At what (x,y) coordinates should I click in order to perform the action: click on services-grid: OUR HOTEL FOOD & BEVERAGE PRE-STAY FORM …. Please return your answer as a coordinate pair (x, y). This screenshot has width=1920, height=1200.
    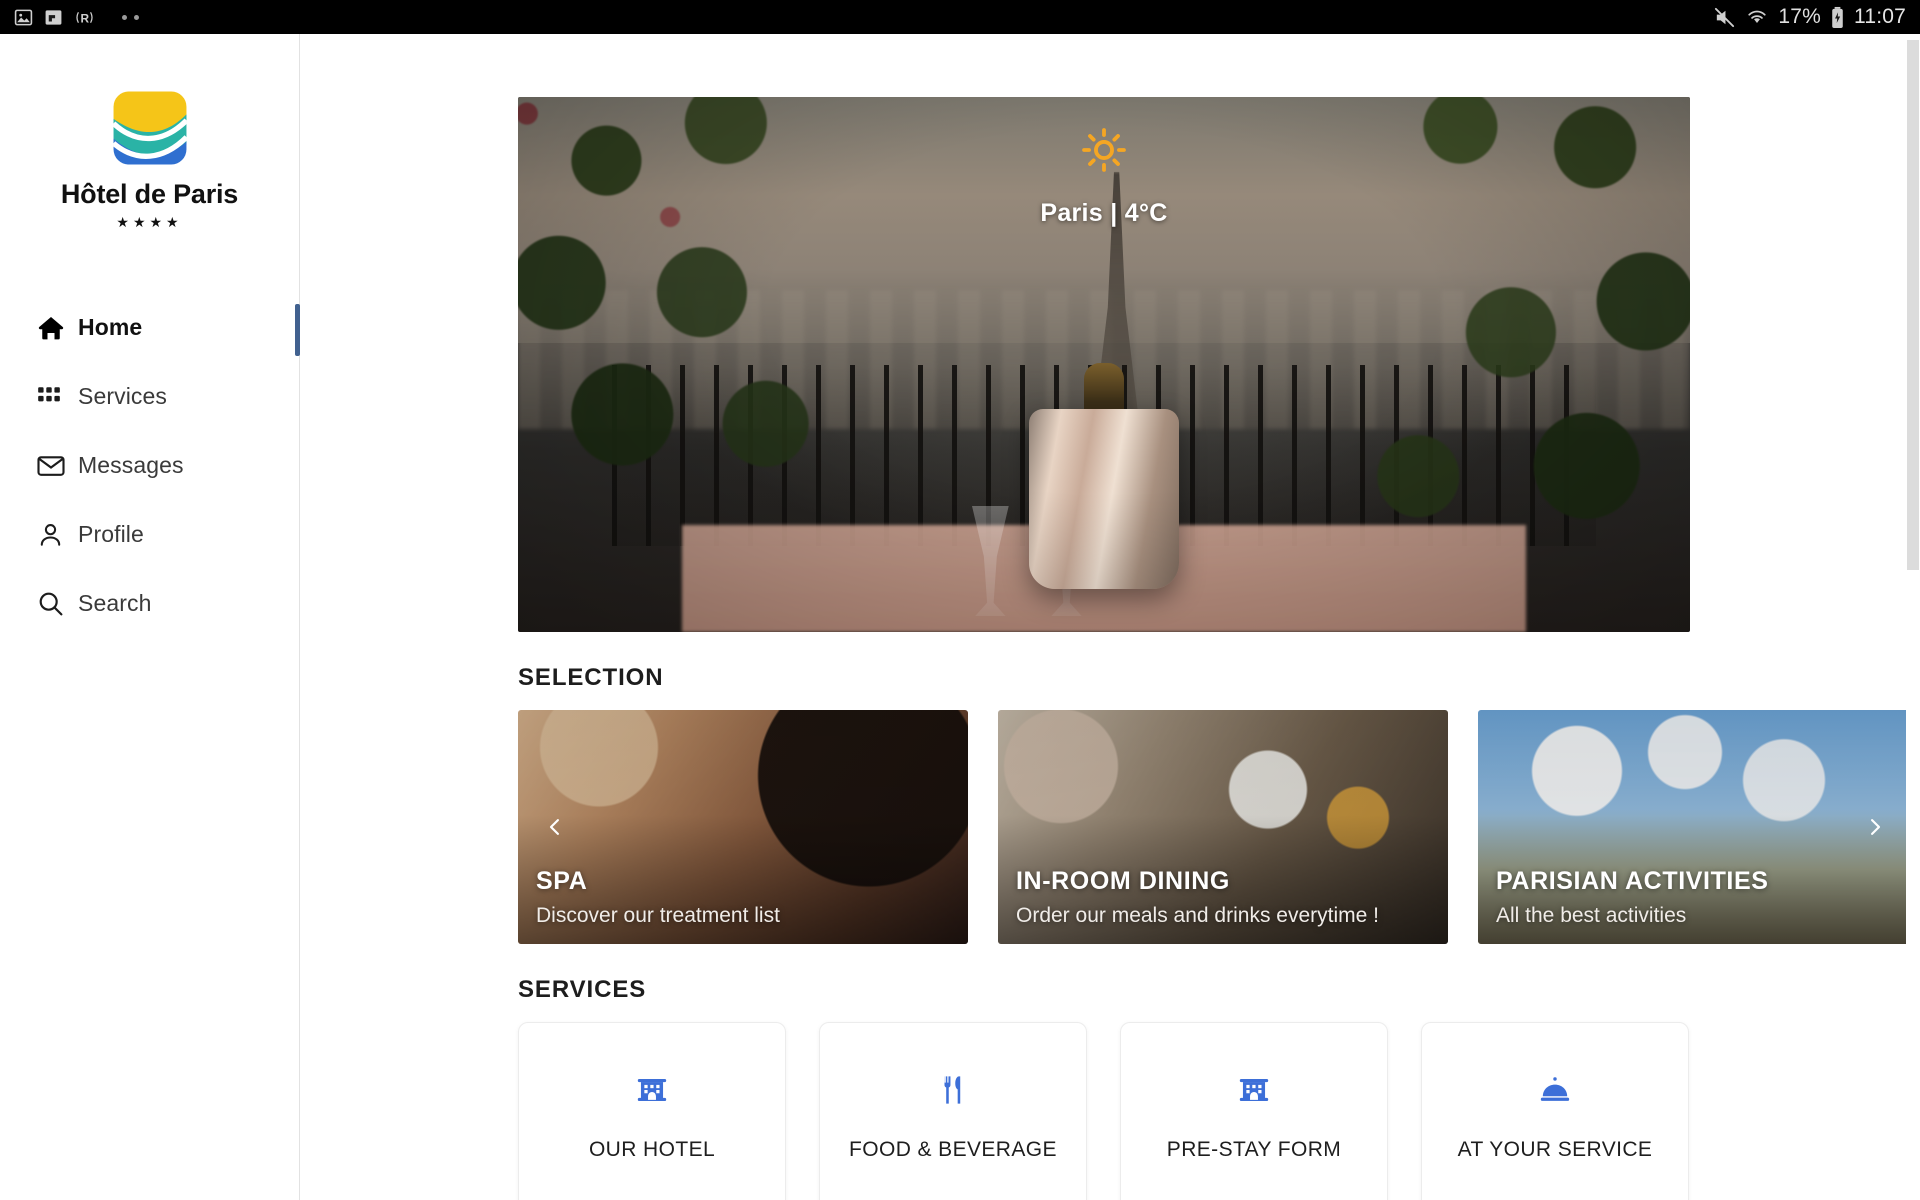
    Looking at the image, I should click on (1219, 1111).